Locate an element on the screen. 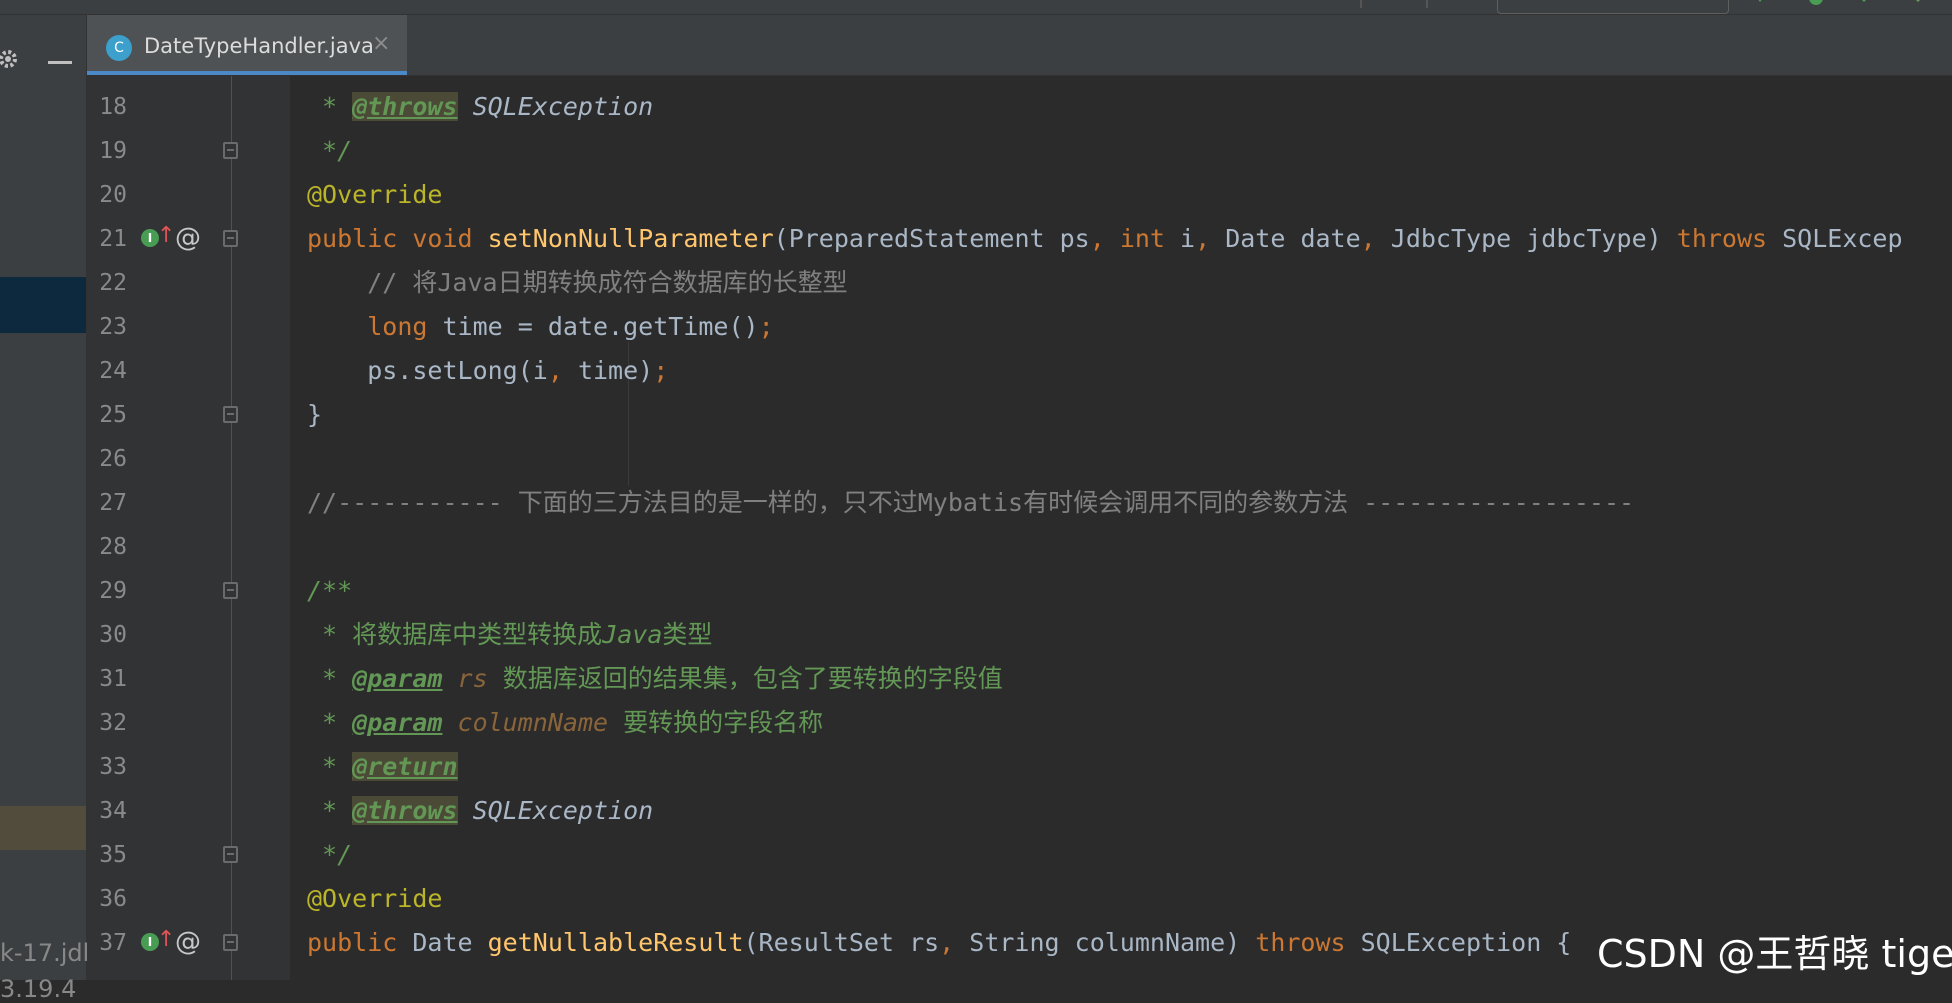 The height and width of the screenshot is (1003, 1952). line-number: 24 is located at coordinates (113, 371).